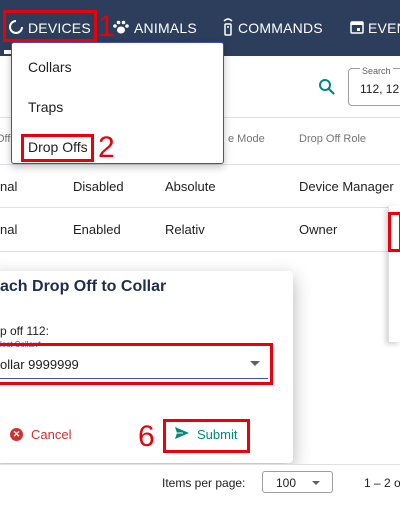 This screenshot has height=516, width=400. What do you see at coordinates (5, 139) in the screenshot?
I see `column-header-off: Off` at bounding box center [5, 139].